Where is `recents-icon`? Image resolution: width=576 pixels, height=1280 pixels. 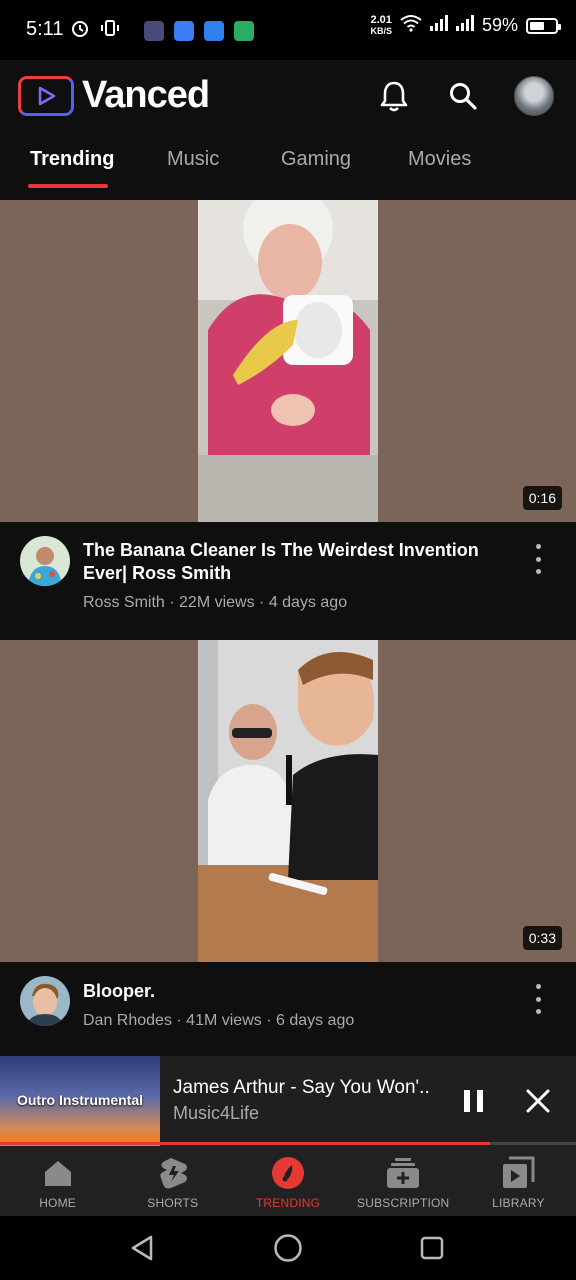 recents-icon is located at coordinates (432, 1248).